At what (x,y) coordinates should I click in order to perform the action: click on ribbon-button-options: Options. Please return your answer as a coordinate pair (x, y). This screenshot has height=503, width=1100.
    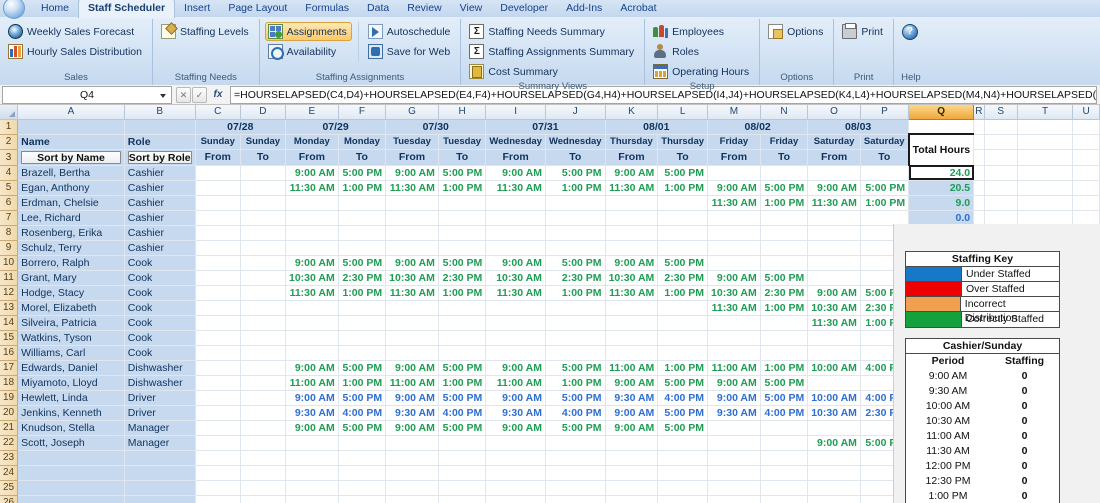
    Looking at the image, I should click on (796, 31).